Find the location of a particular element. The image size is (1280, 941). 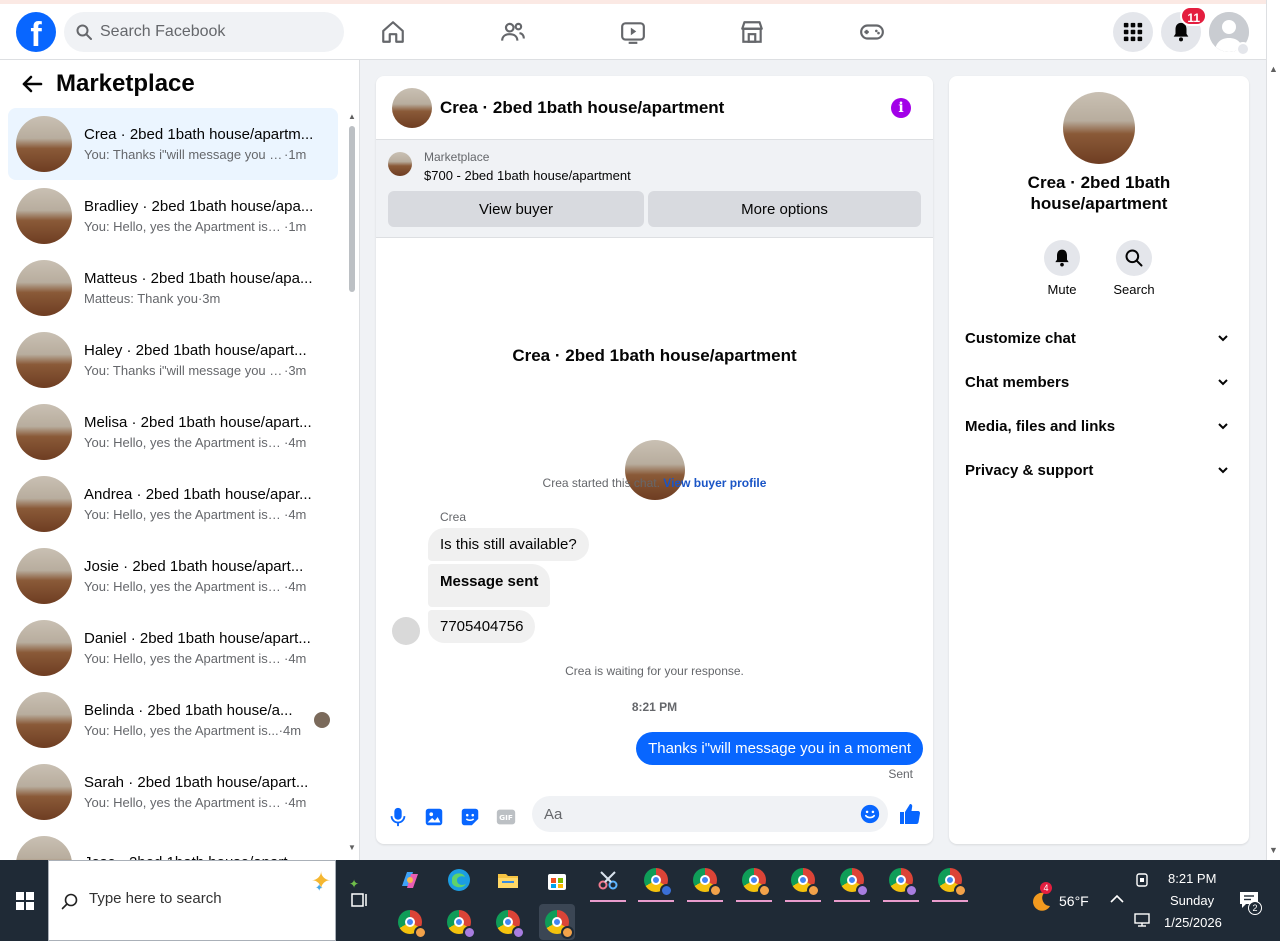

privacy-support-section: Privacy & support is located at coordinates (1099, 470).